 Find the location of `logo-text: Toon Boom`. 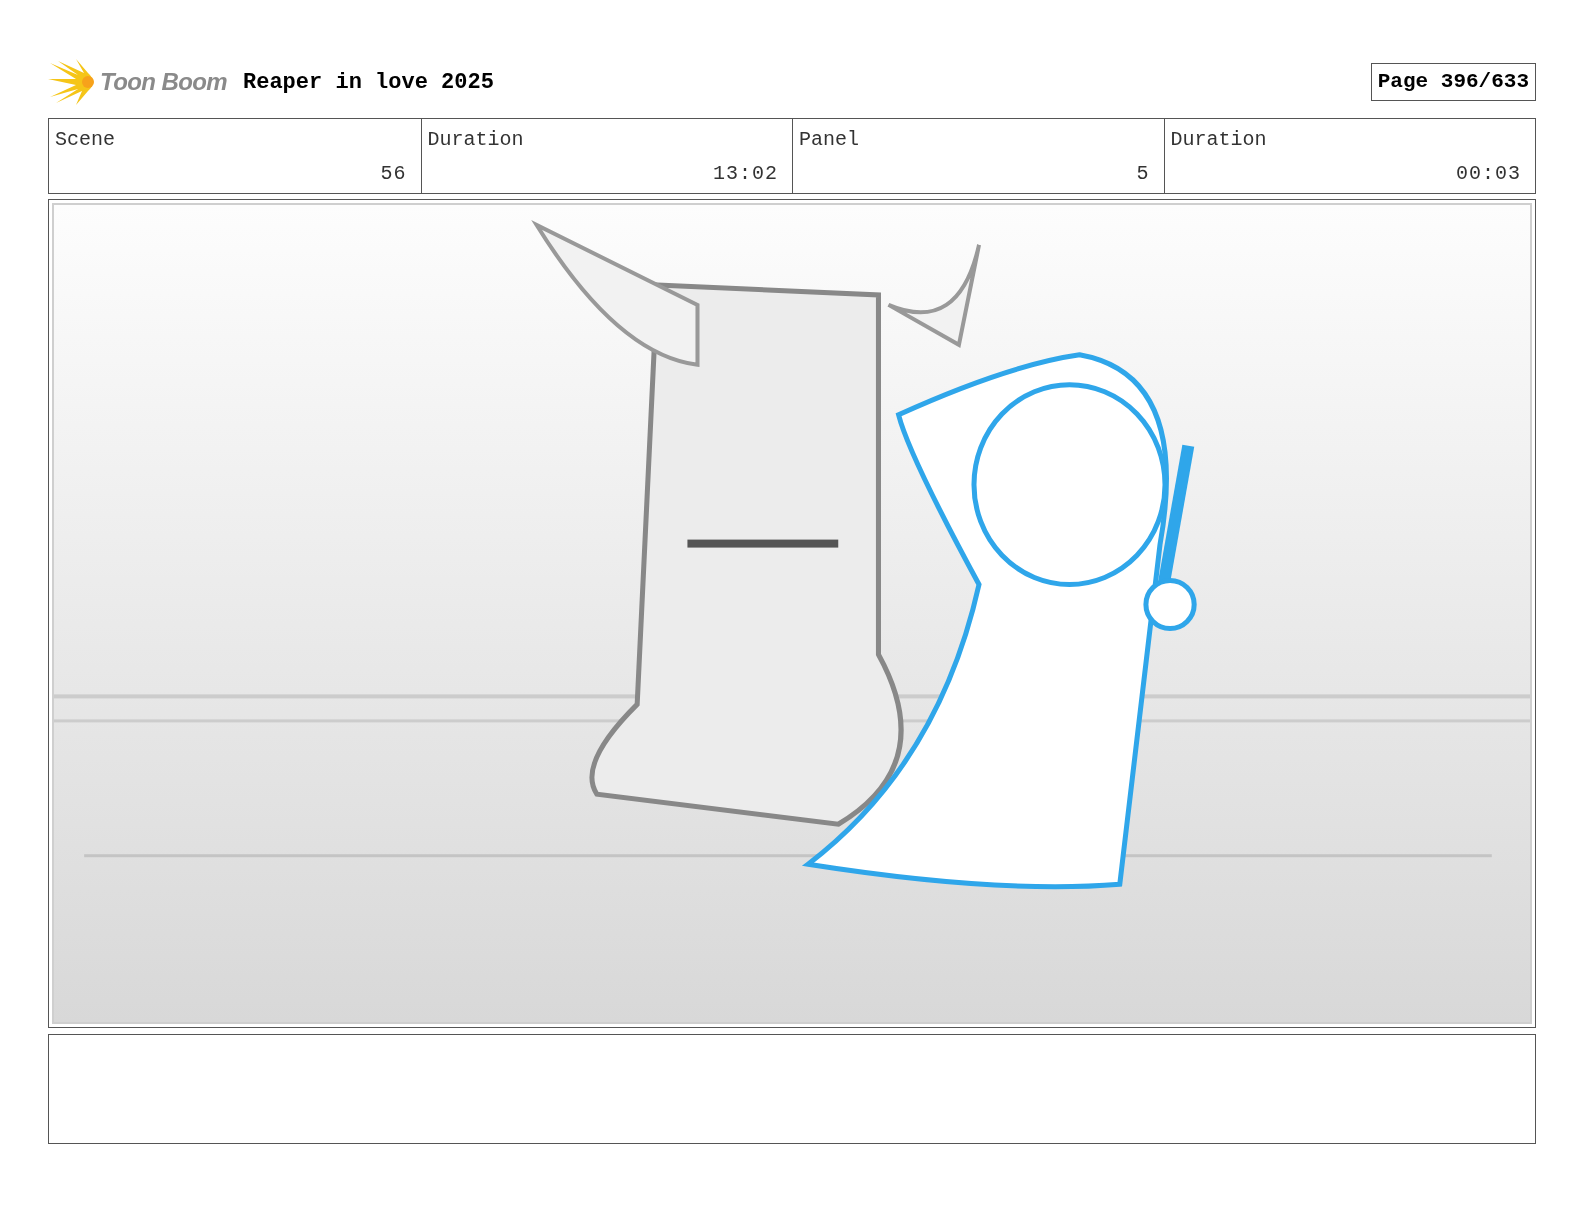

logo-text: Toon Boom is located at coordinates (163, 82).